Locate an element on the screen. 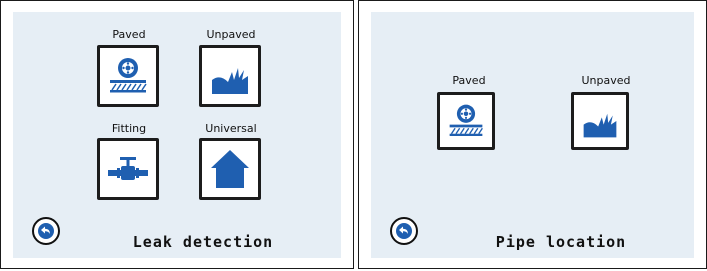  fitting-button is located at coordinates (128, 169).